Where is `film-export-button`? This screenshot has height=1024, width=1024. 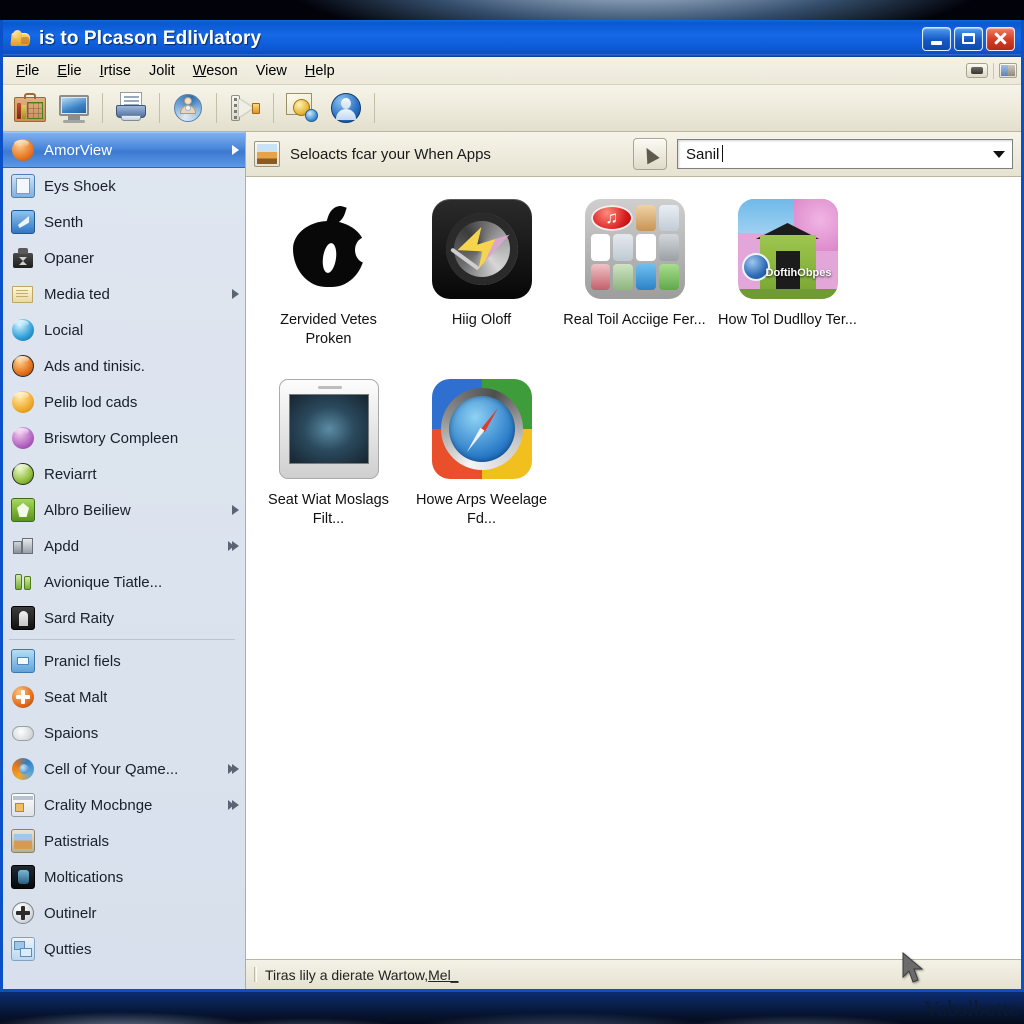
film-export-button is located at coordinates (245, 108).